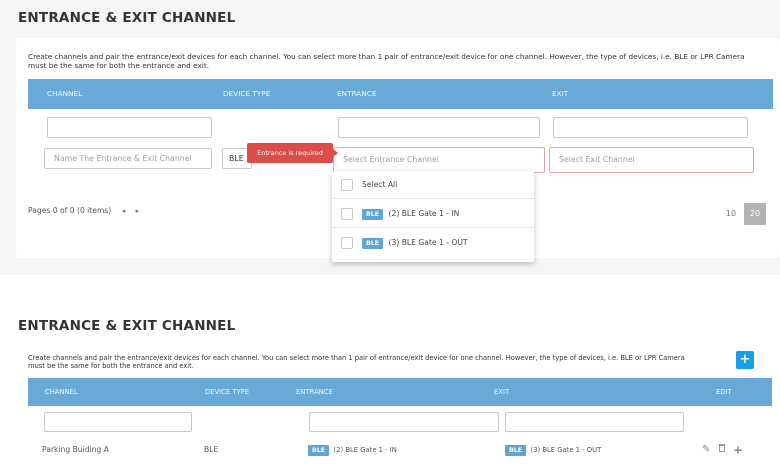 This screenshot has height=472, width=780. What do you see at coordinates (428, 242) in the screenshot?
I see `option-label: (3) BLE Gate 1 - OUT` at bounding box center [428, 242].